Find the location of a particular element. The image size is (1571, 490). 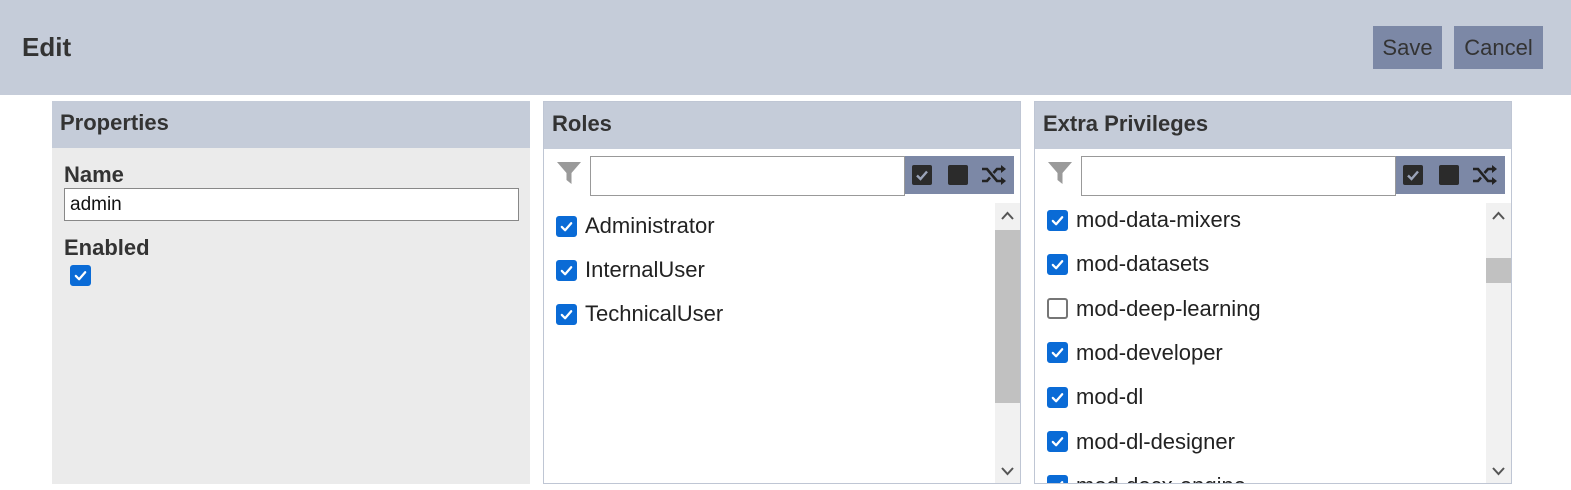

roles-scrollbar-thumb is located at coordinates (1007, 316).